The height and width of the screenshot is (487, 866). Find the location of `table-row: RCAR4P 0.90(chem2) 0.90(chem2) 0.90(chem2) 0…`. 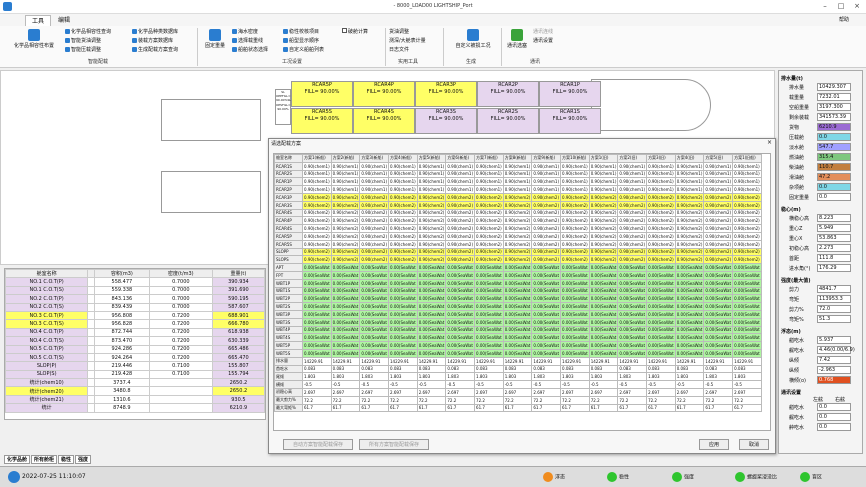

table-row: RCAR4P 0.90(chem2) 0.90(chem2) 0.90(chem2) 0… is located at coordinates (518, 221).